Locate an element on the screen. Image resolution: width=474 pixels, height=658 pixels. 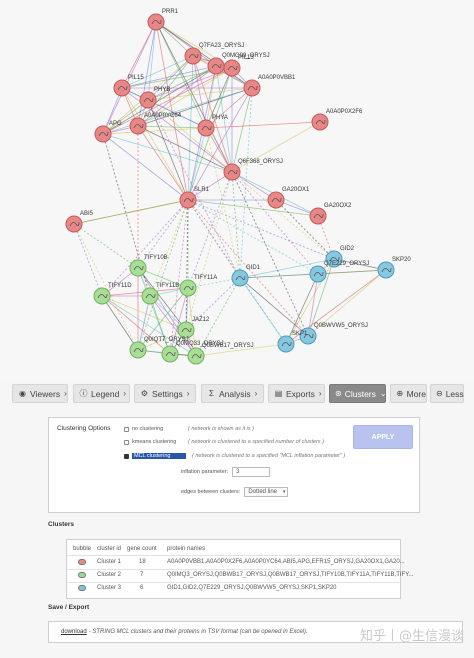
node-label: Q7E229_ORYSJ is located at coordinates (346, 264).